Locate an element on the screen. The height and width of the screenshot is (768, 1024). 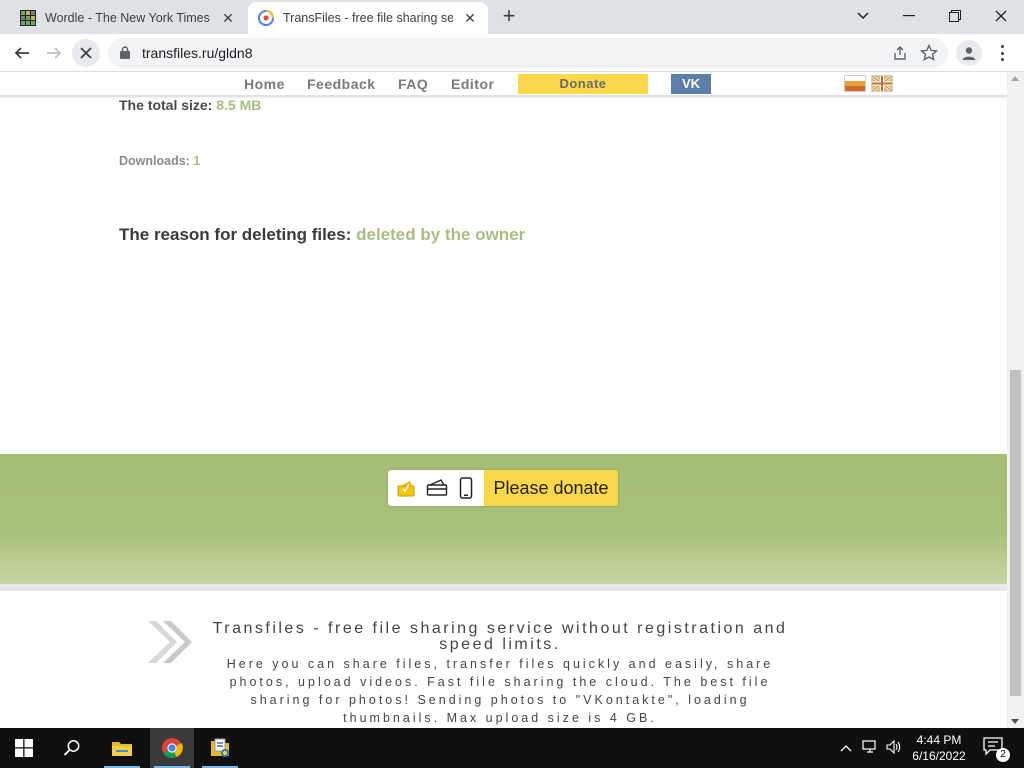
total-size-label: The total size: is located at coordinates (166, 105).